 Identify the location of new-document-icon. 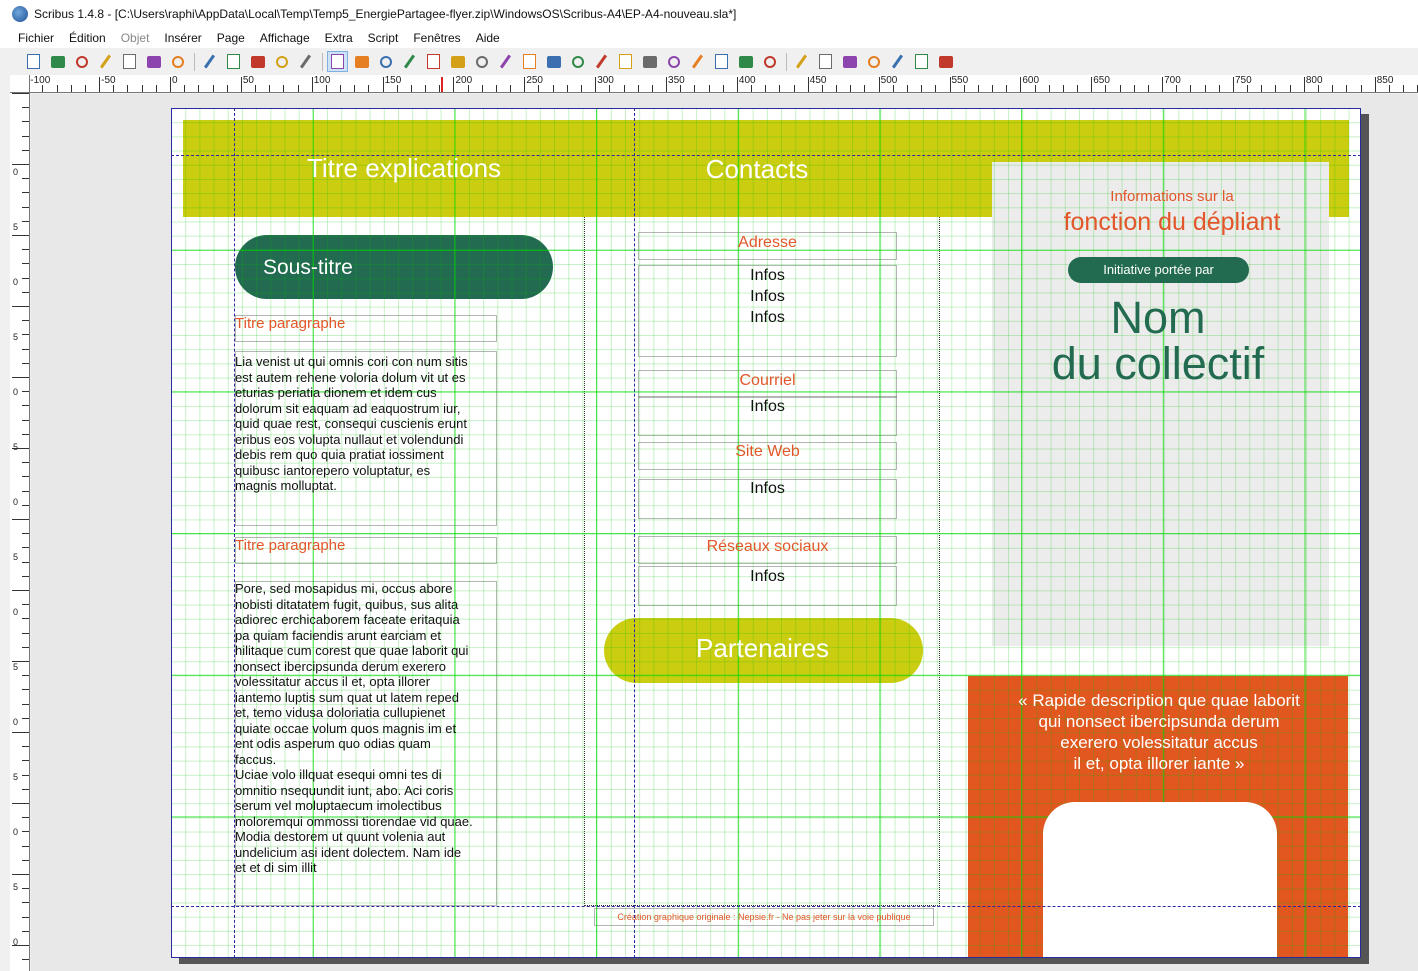
(33, 61).